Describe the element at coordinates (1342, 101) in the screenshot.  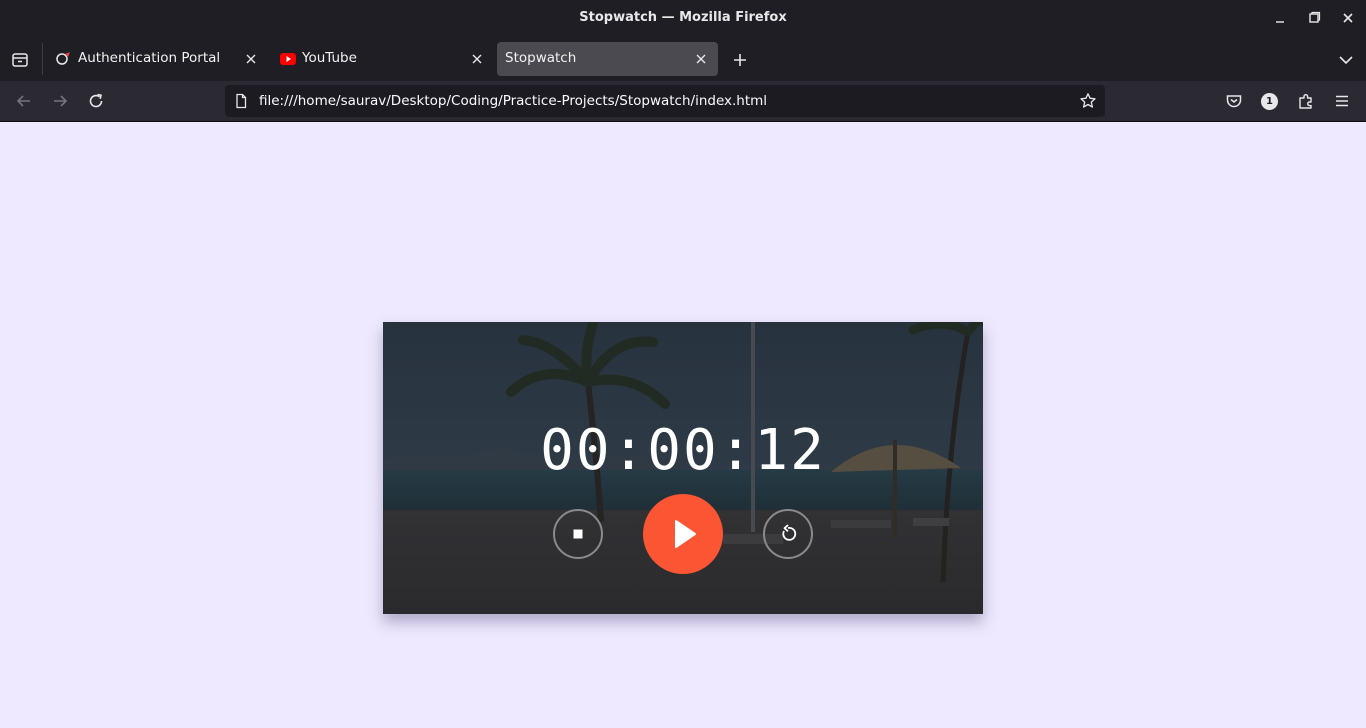
I see `hamburger-menu-icon` at that location.